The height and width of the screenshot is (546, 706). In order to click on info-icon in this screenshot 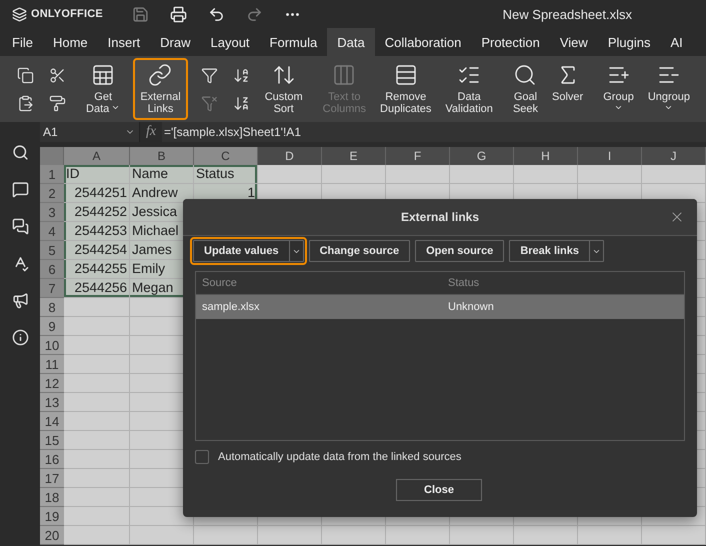, I will do `click(20, 337)`.